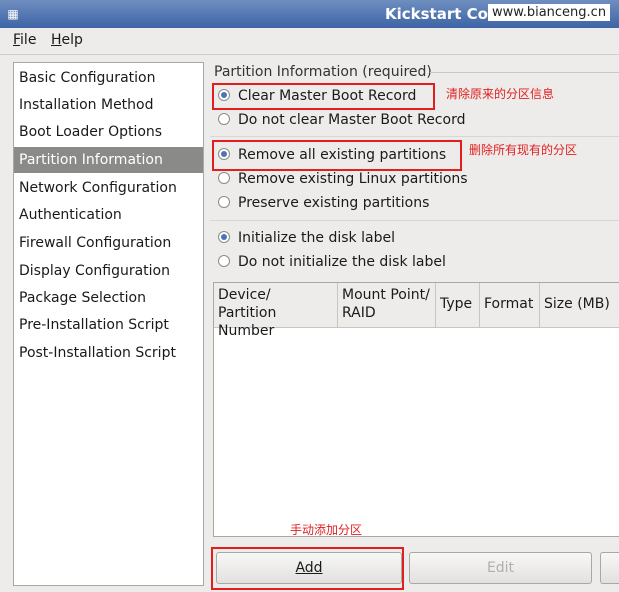  What do you see at coordinates (337, 155) in the screenshot?
I see `annotation-box-remove-all` at bounding box center [337, 155].